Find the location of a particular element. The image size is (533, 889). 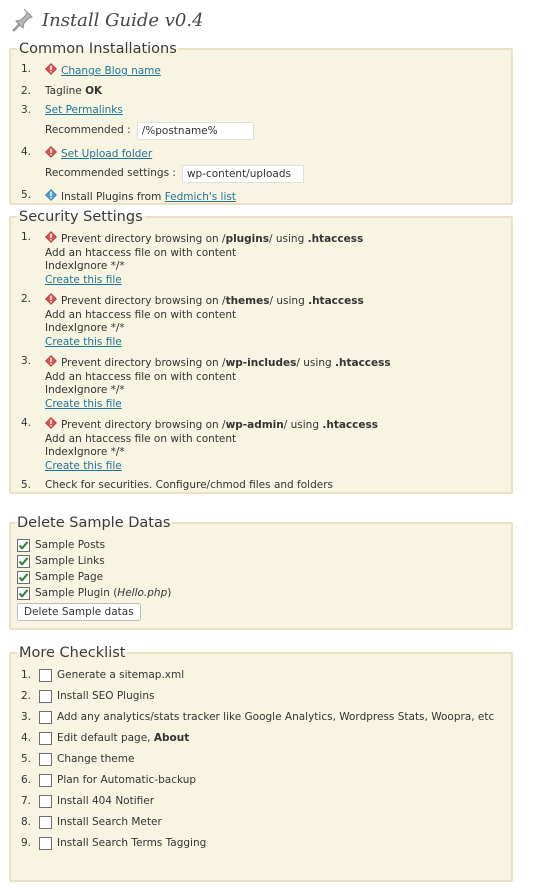

checklist-text: Generate a sitemap.xml is located at coordinates (121, 675).